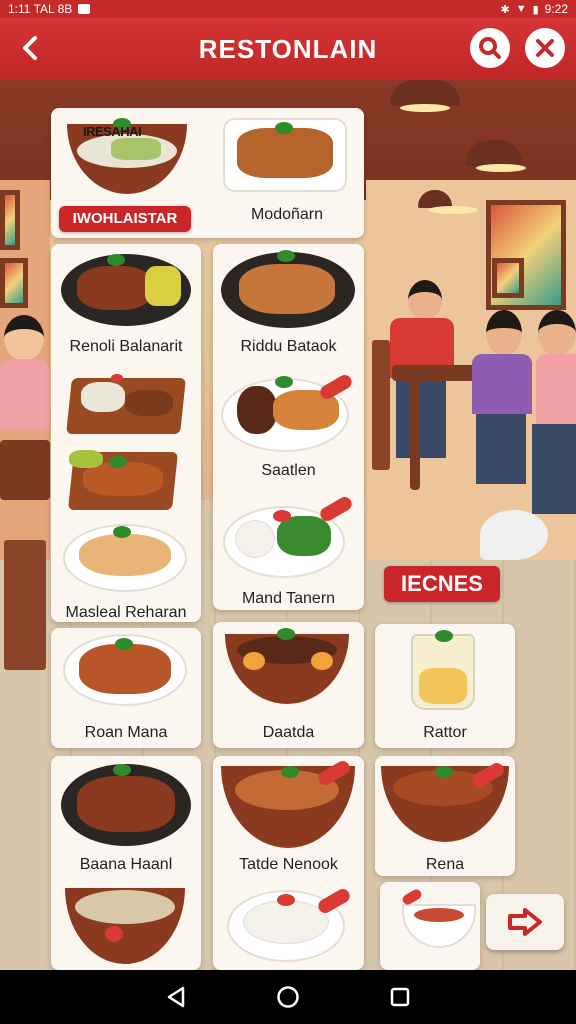 The width and height of the screenshot is (576, 1024). What do you see at coordinates (288, 346) in the screenshot?
I see `menu-item-label: Riddu Bataok` at bounding box center [288, 346].